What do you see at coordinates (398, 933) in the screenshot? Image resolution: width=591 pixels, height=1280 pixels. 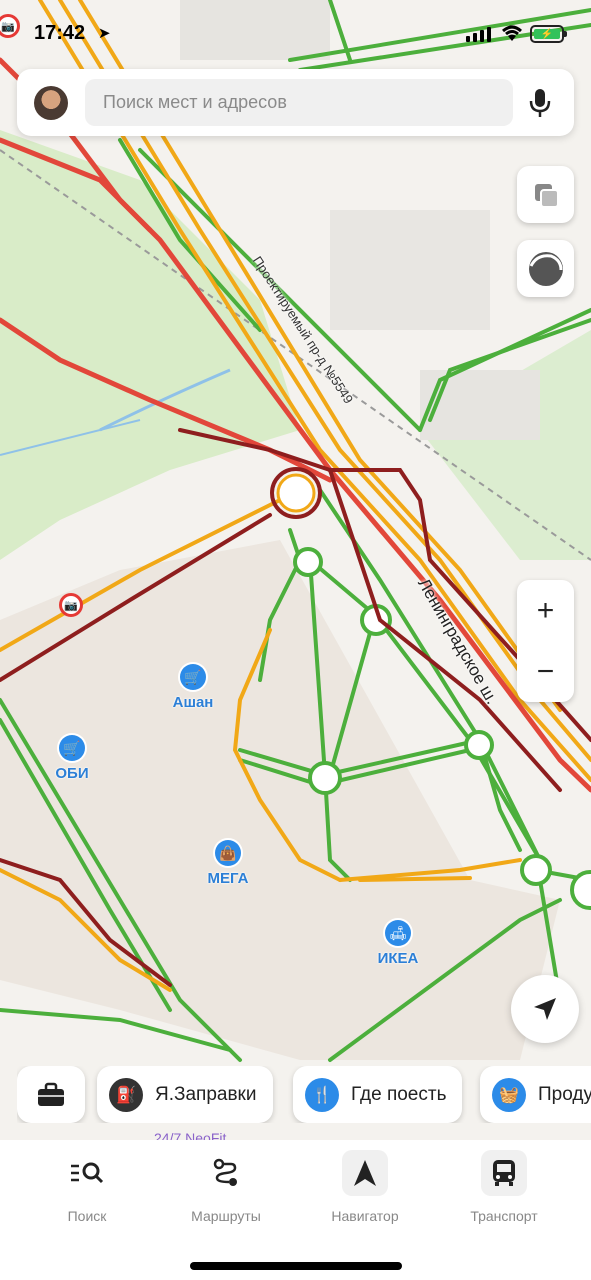 I see `sofa-icon: 🛋` at bounding box center [398, 933].